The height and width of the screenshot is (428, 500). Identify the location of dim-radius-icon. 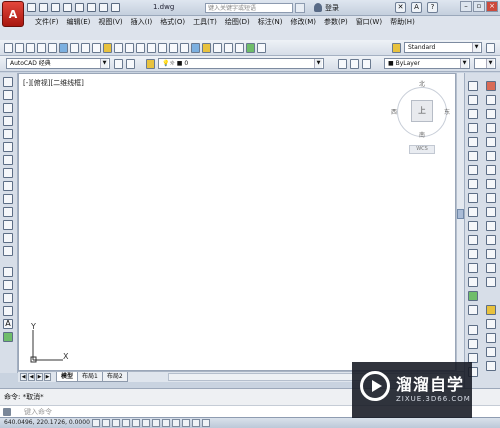
(491, 352).